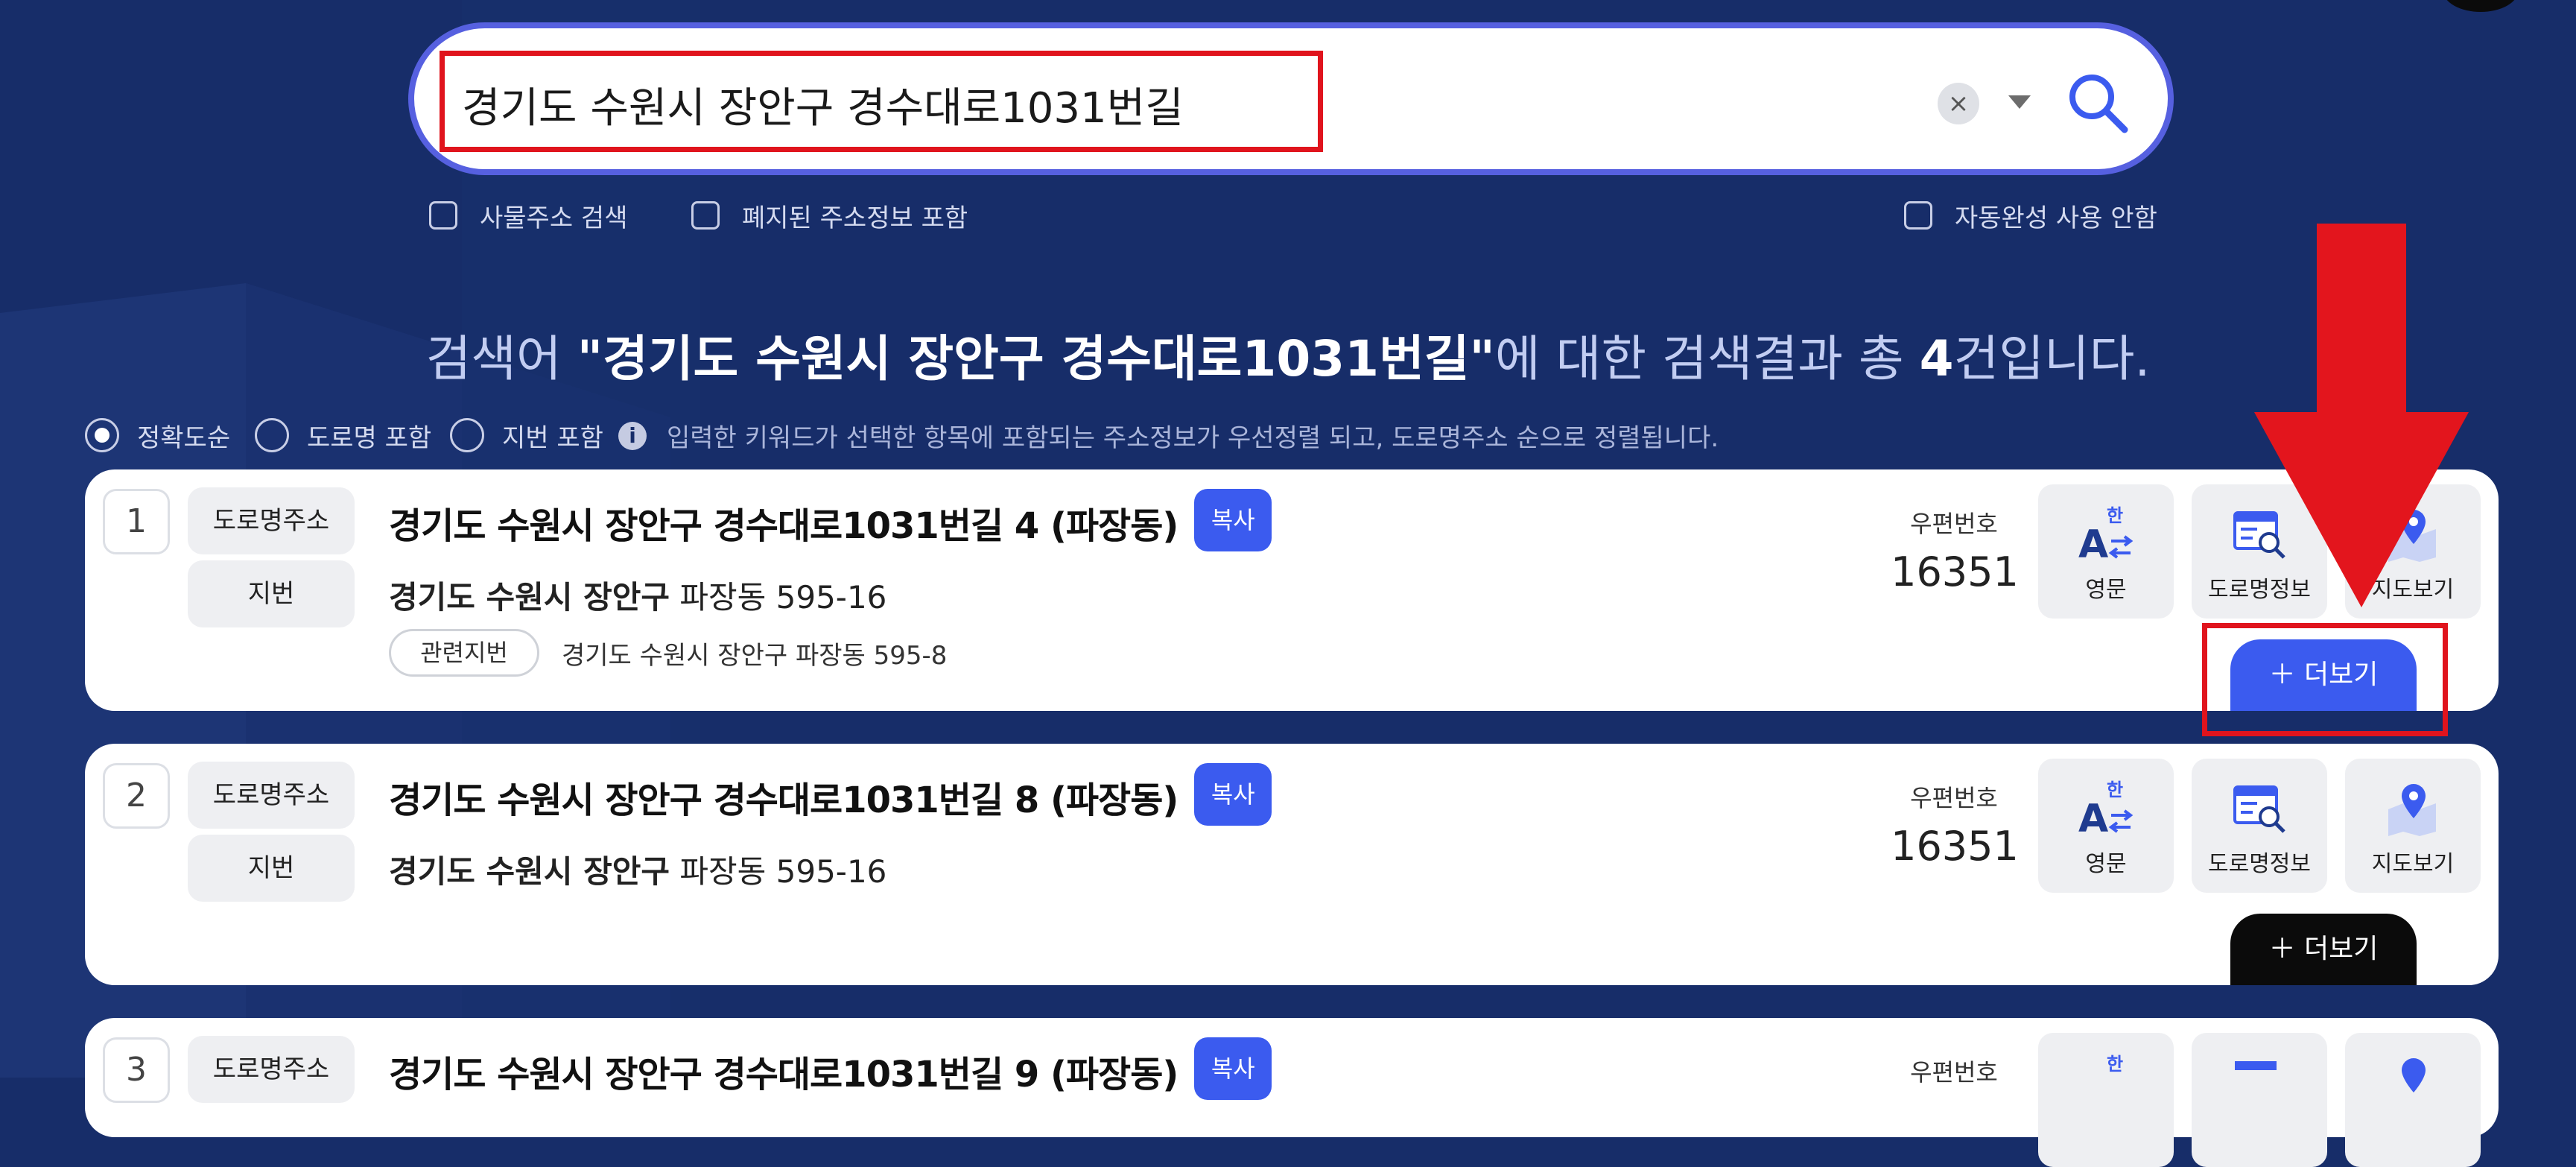 This screenshot has width=2576, height=1167. Describe the element at coordinates (1036, 359) in the screenshot. I see `summary-query: "경기도 수원시 장안구 경수대로1031번길"` at that location.